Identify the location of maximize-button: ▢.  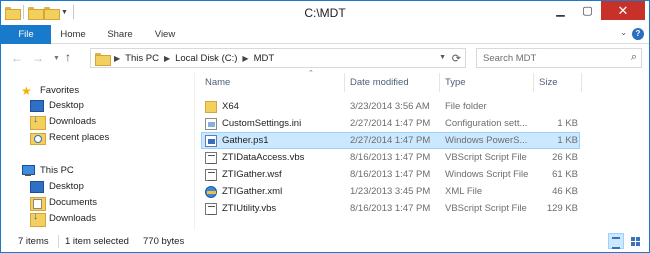
(587, 10).